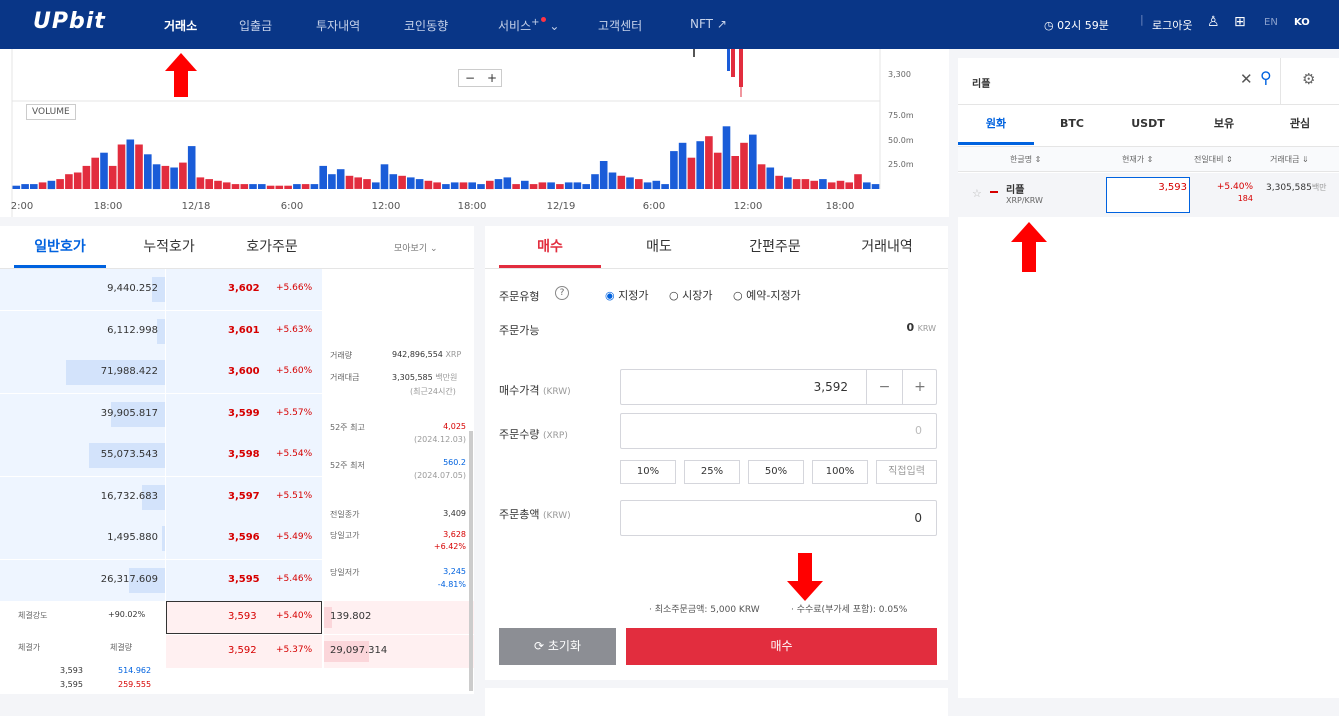 The image size is (1339, 716). Describe the element at coordinates (1148, 125) in the screenshot. I see `market-tab-usdt: USDT` at that location.